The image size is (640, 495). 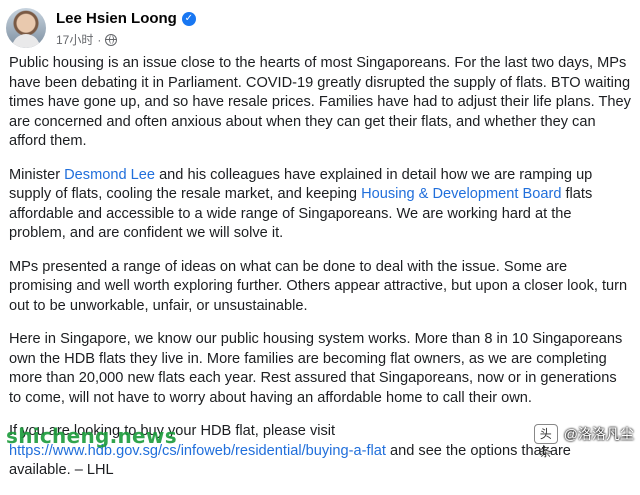 What do you see at coordinates (116, 18) in the screenshot?
I see `author-name: Lee Hsien Loong` at bounding box center [116, 18].